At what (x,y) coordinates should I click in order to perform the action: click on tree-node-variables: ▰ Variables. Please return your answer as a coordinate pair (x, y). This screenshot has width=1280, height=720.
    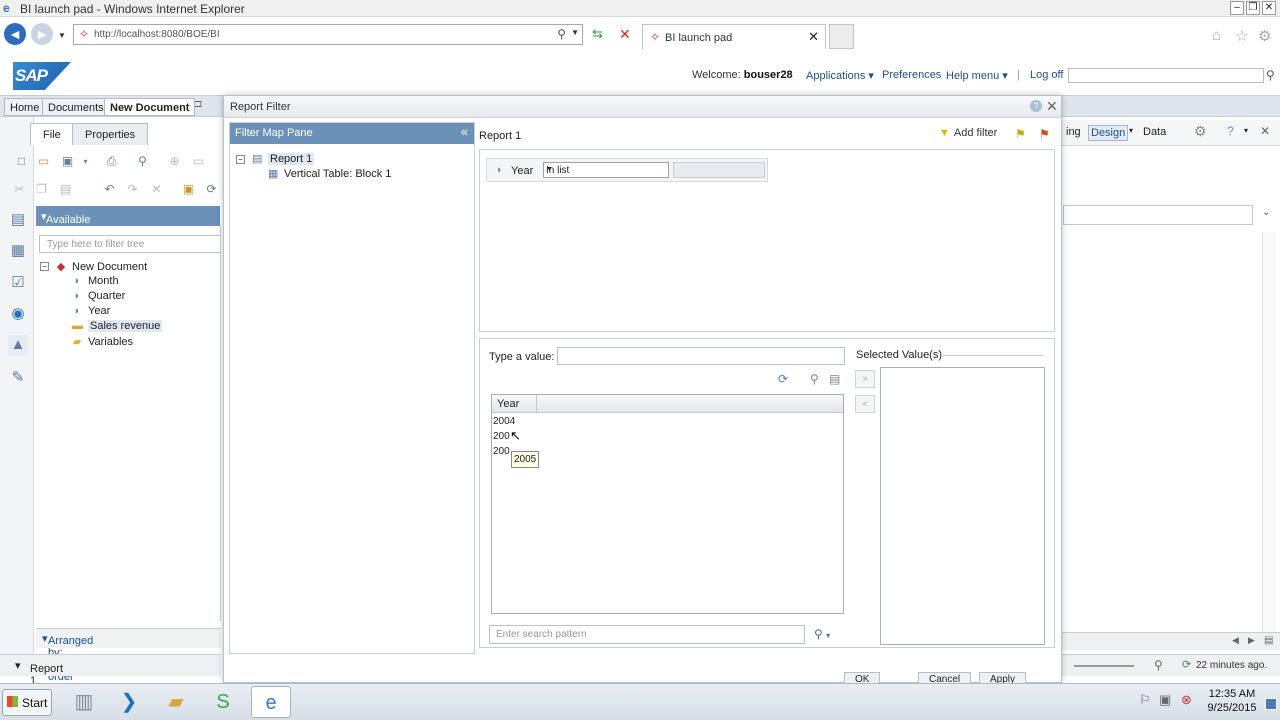
    Looking at the image, I should click on (102, 341).